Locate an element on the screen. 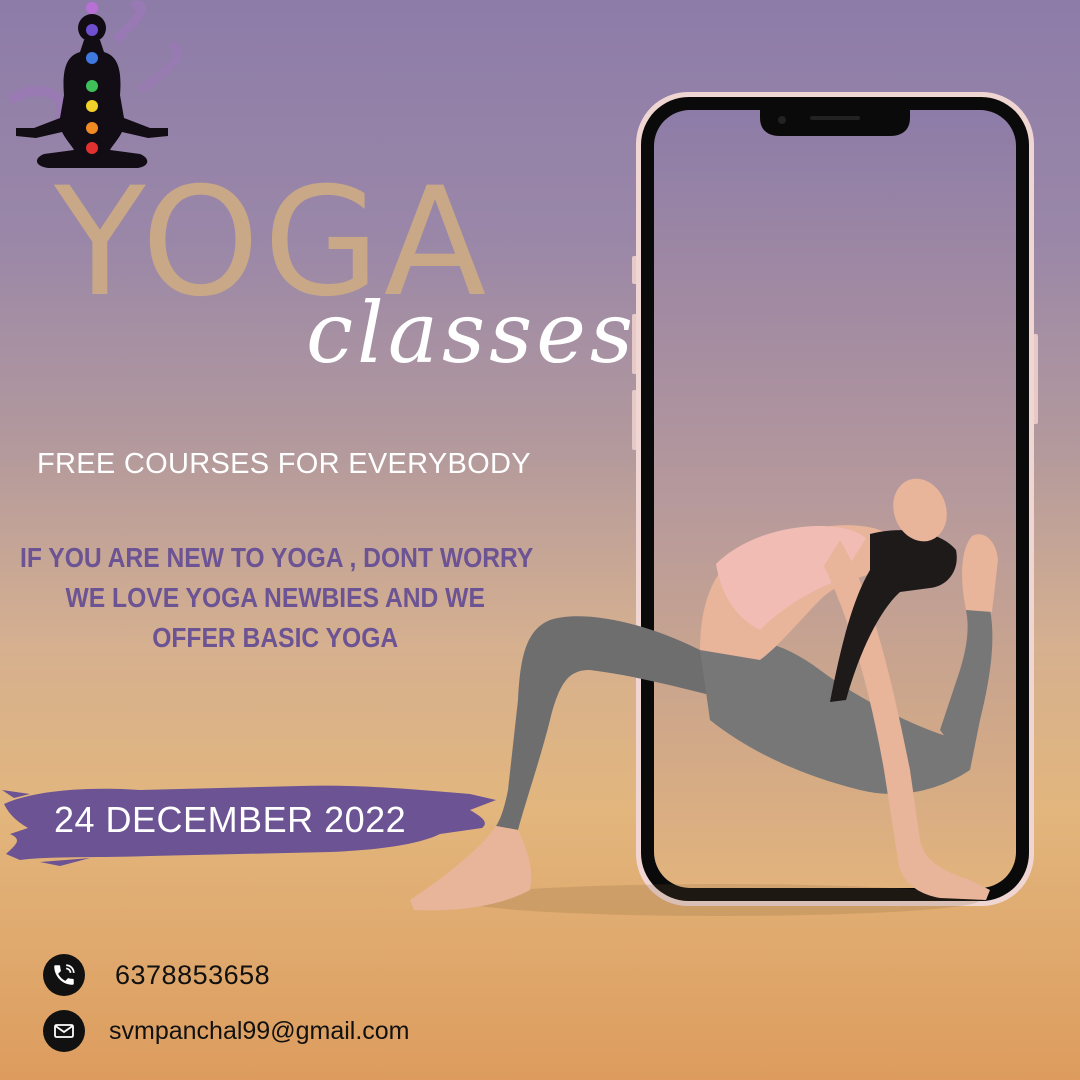 This screenshot has height=1080, width=1080. phone-contact: 6378853658 is located at coordinates (156, 975).